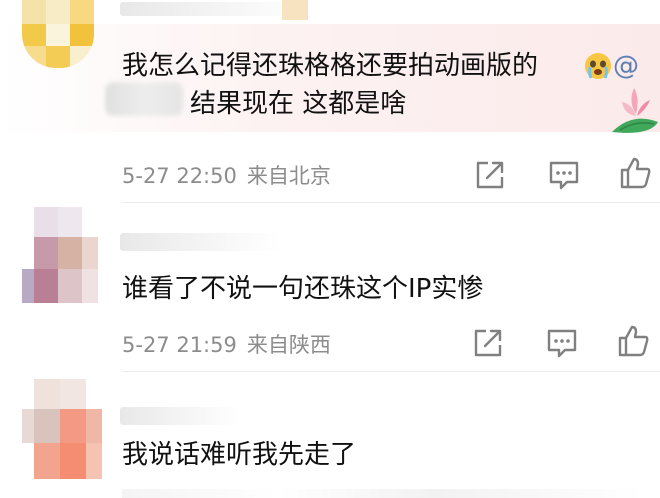 This screenshot has width=660, height=498. Describe the element at coordinates (288, 345) in the screenshot. I see `comment-location: 来自陕西` at that location.